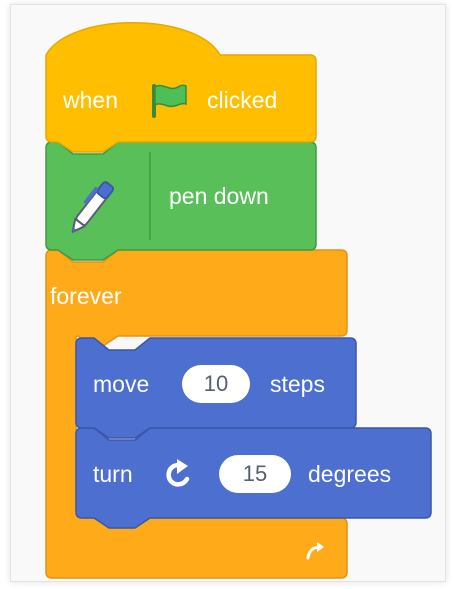  What do you see at coordinates (315, 551) in the screenshot?
I see `loop-arrow-icon` at bounding box center [315, 551].